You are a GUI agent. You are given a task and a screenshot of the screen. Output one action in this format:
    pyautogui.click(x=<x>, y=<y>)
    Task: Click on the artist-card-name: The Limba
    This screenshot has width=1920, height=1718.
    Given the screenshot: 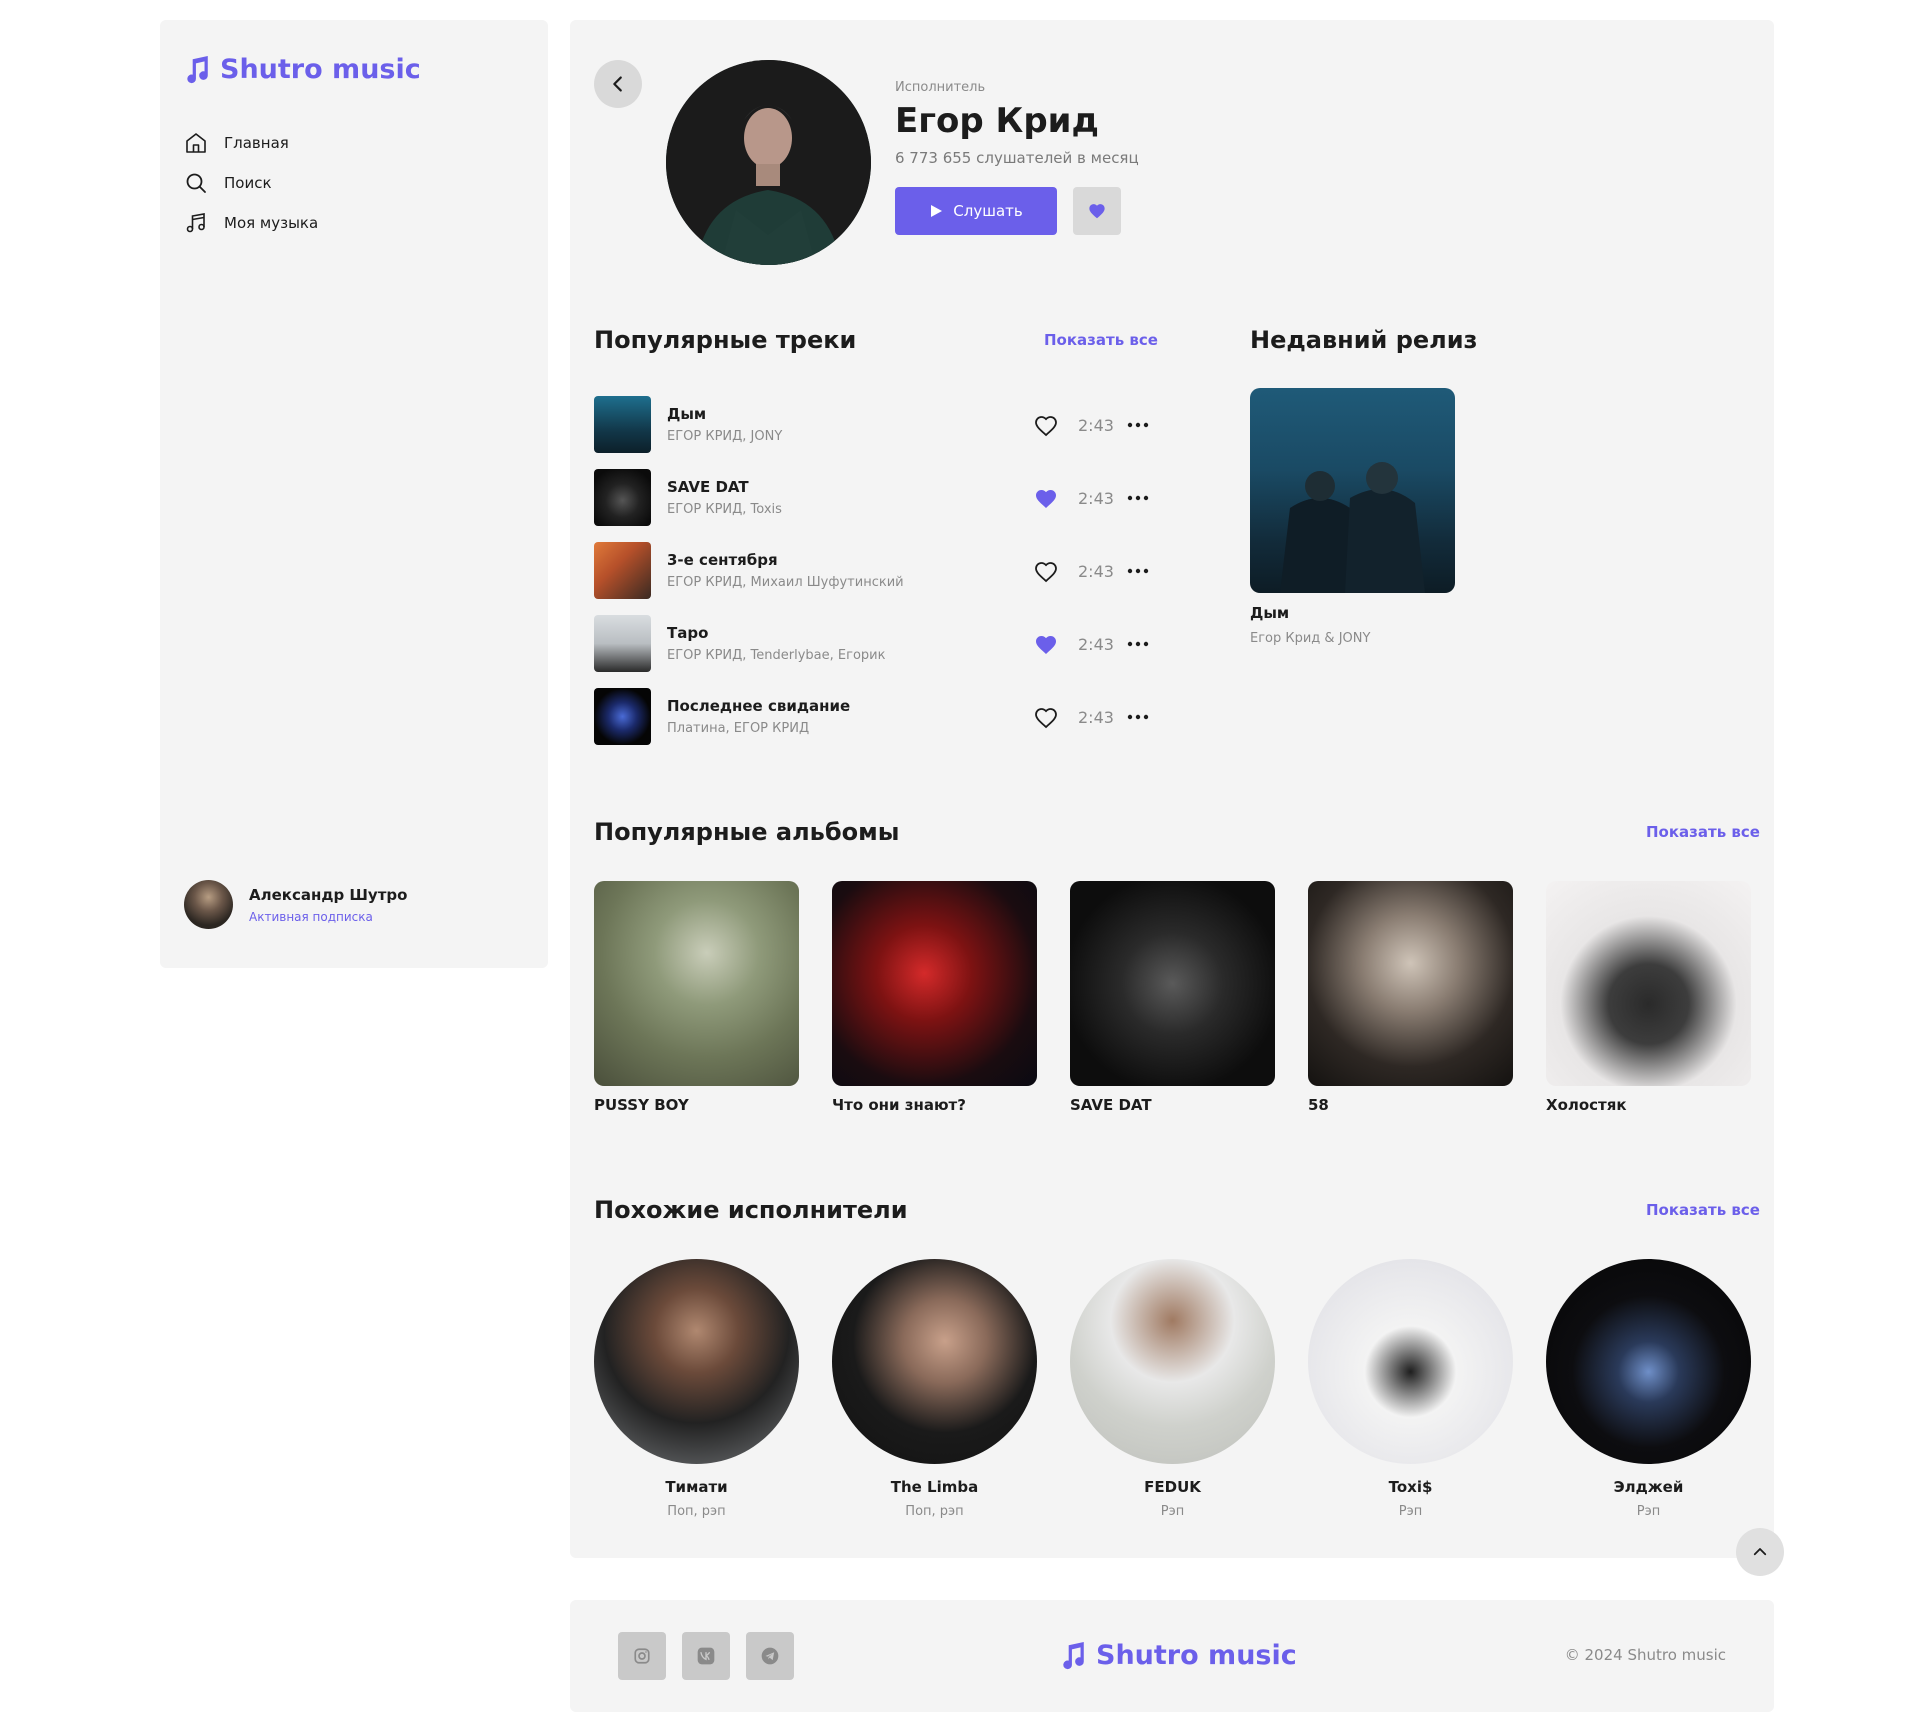 What is the action you would take?
    pyautogui.click(x=934, y=1487)
    